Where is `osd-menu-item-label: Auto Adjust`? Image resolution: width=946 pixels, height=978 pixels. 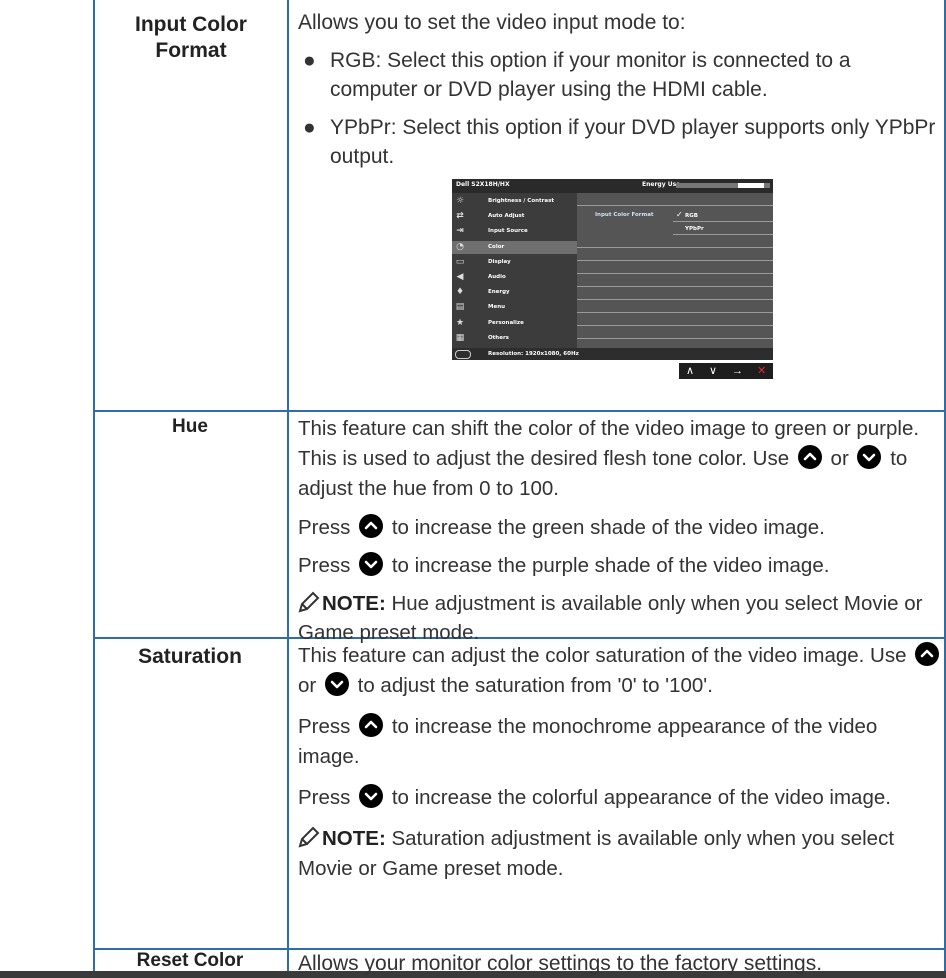
osd-menu-item-label: Auto Adjust is located at coordinates (506, 216).